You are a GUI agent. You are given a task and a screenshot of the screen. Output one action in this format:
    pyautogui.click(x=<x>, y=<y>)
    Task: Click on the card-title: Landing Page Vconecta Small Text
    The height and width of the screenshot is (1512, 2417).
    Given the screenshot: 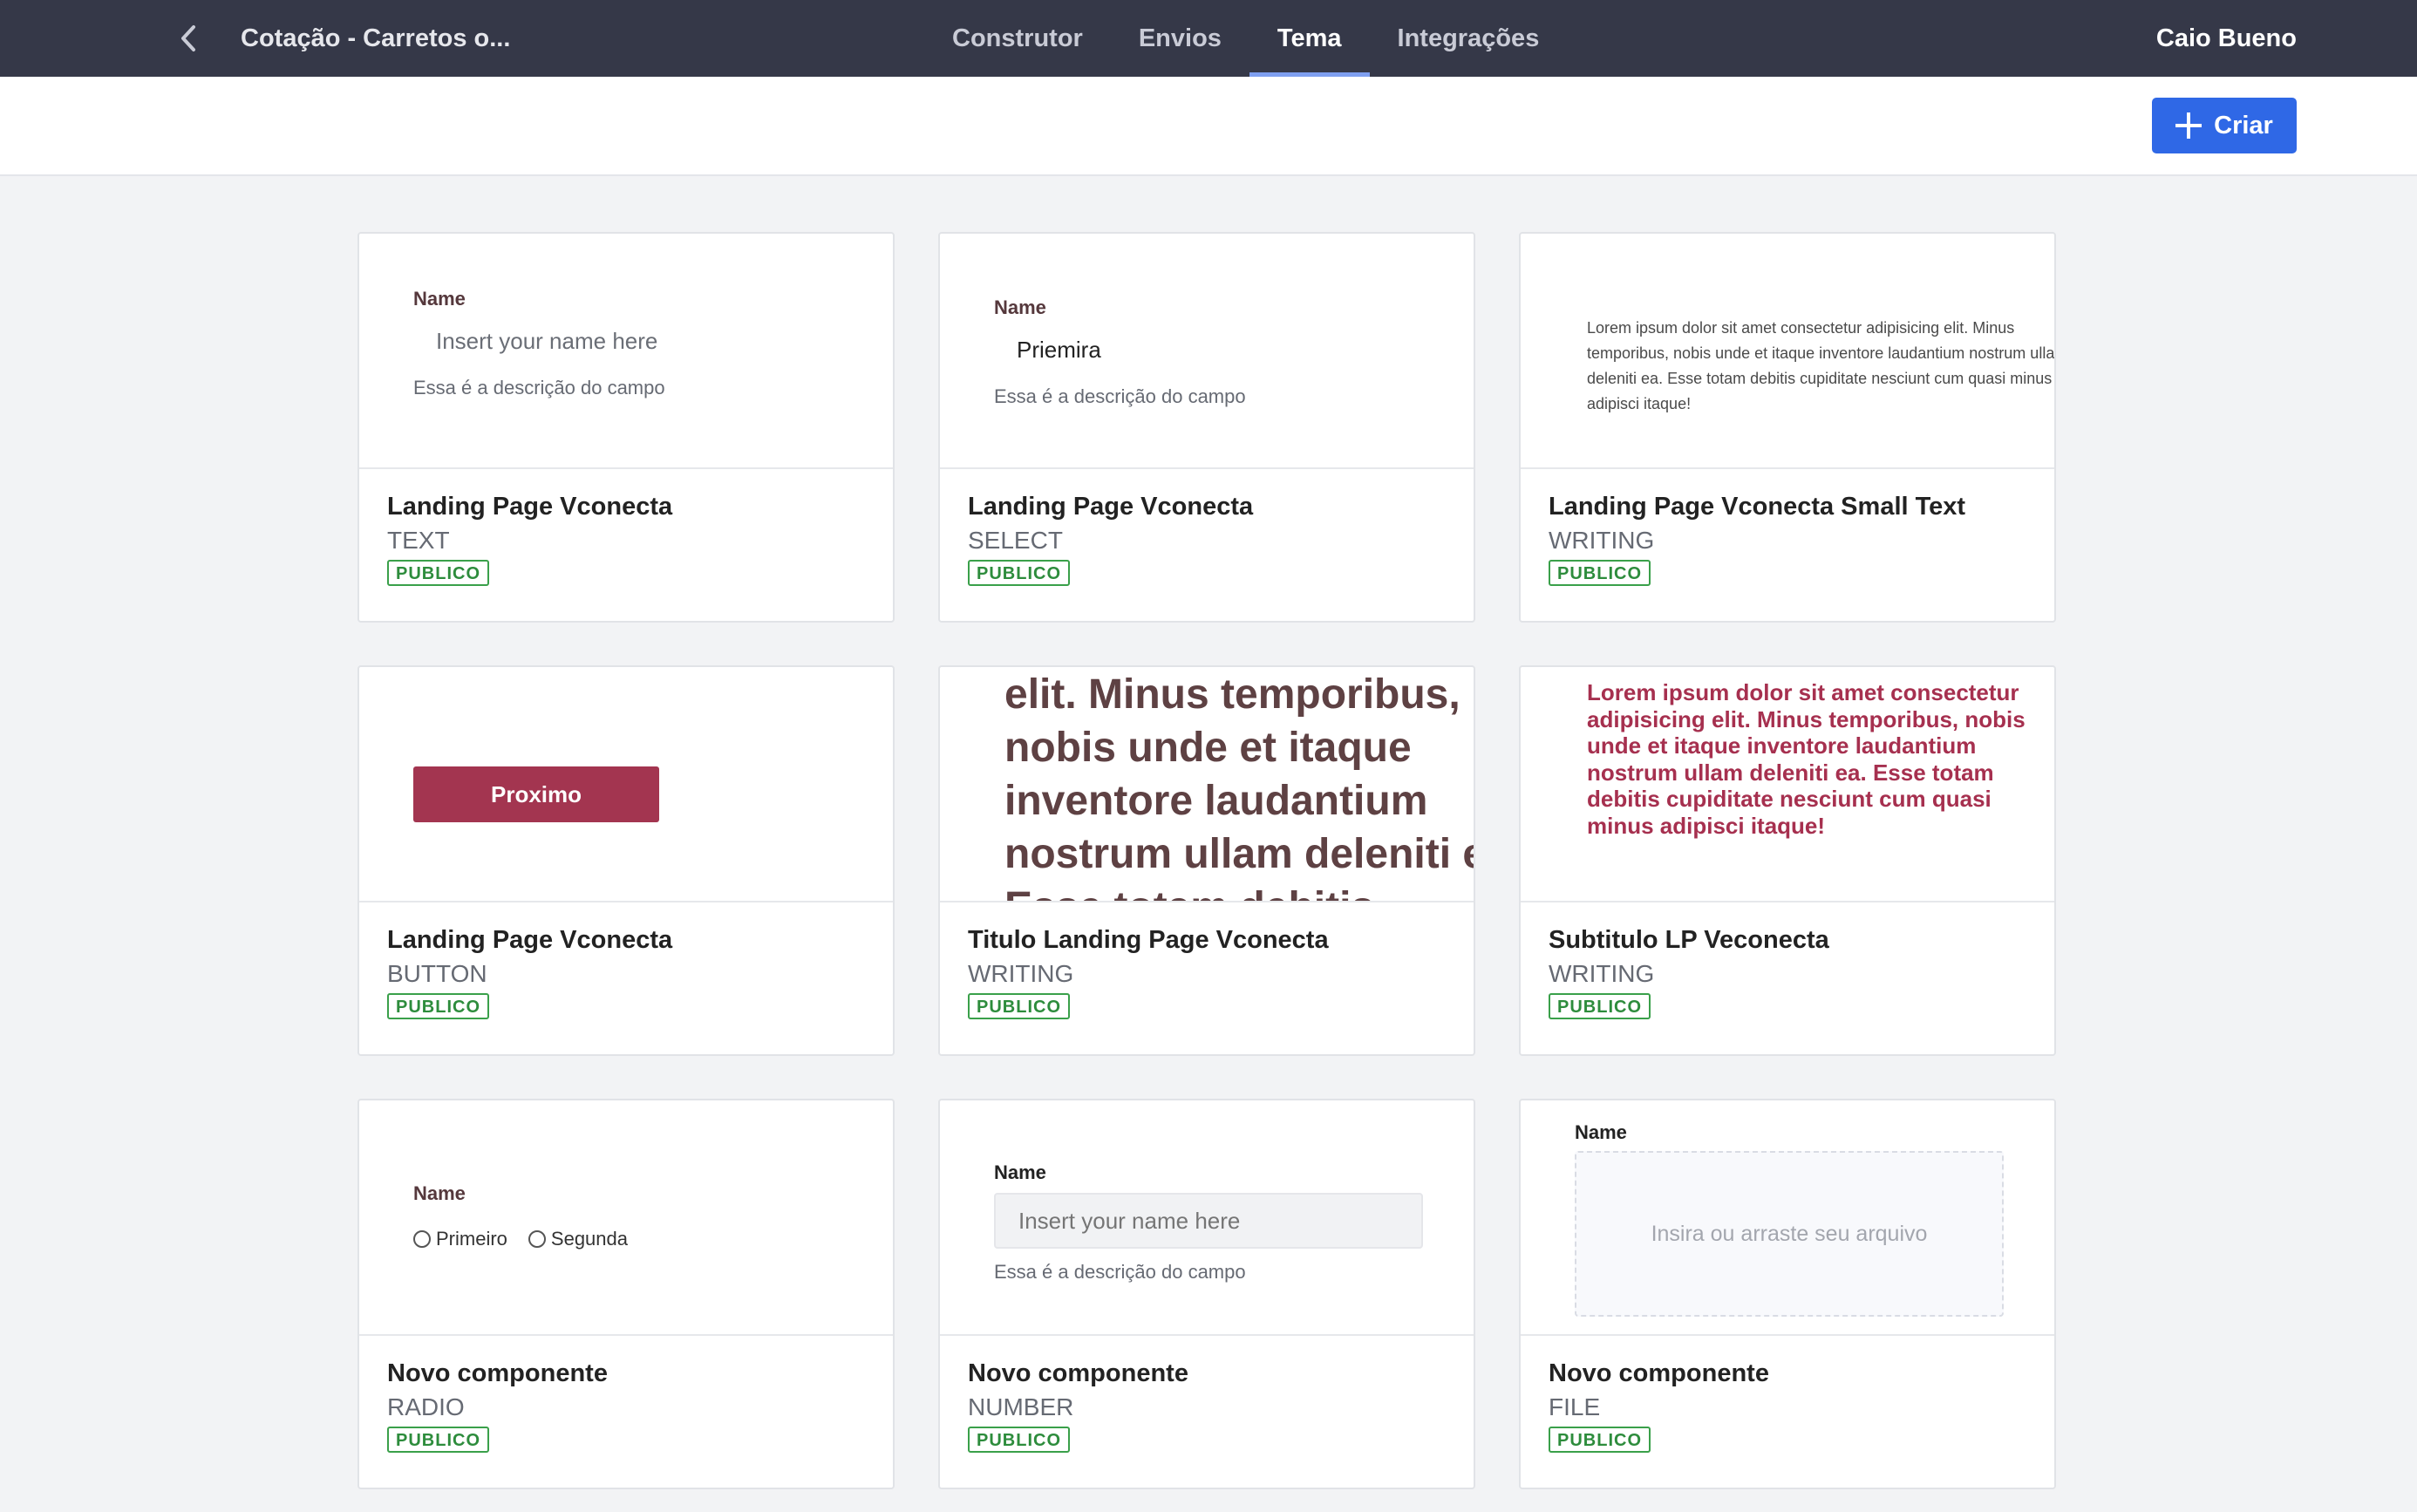 What is the action you would take?
    pyautogui.click(x=1757, y=507)
    